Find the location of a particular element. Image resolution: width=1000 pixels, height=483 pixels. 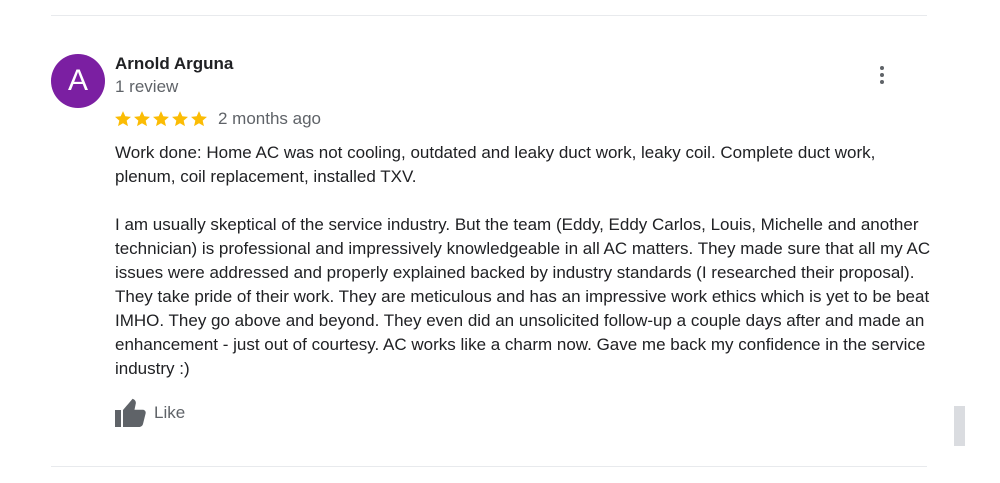

bottom-divider is located at coordinates (489, 466).